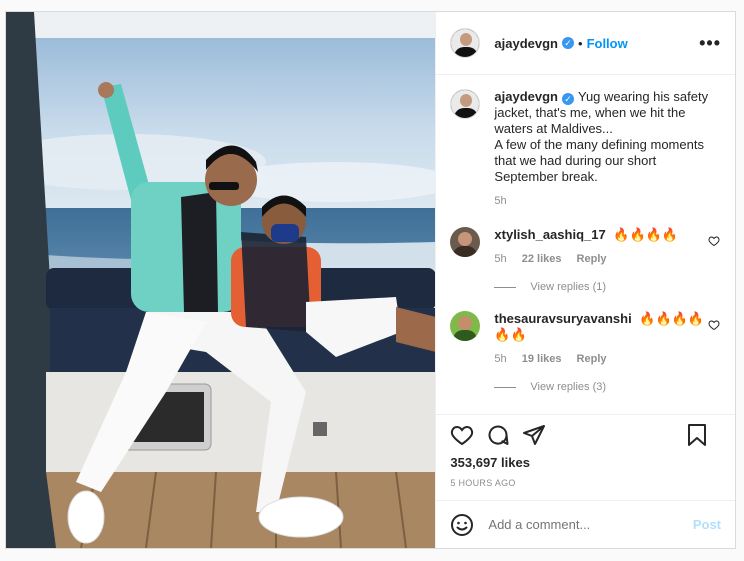 The height and width of the screenshot is (561, 744). I want to click on view-replies-button: View replies (3), so click(607, 387).